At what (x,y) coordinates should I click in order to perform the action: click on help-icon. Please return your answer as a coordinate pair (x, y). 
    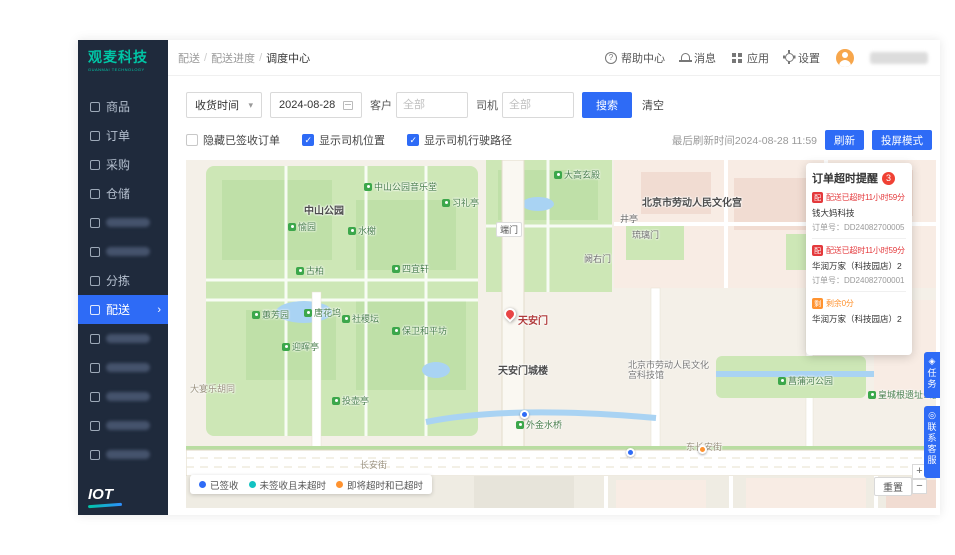
    Looking at the image, I should click on (611, 57).